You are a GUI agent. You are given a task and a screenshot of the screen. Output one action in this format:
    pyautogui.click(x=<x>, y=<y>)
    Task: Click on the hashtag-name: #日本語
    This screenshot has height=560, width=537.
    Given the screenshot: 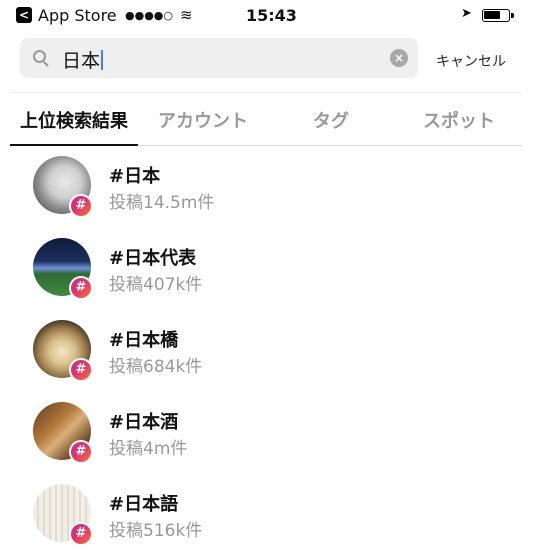 What is the action you would take?
    pyautogui.click(x=144, y=504)
    